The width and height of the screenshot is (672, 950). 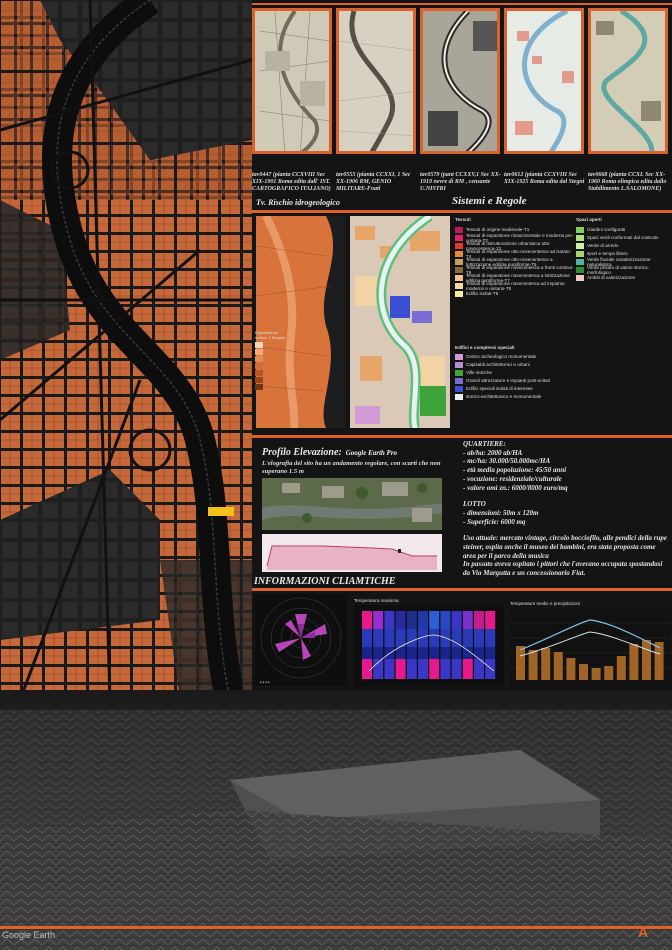 I want to click on systems-title: Sistemi e Regole, so click(x=489, y=201).